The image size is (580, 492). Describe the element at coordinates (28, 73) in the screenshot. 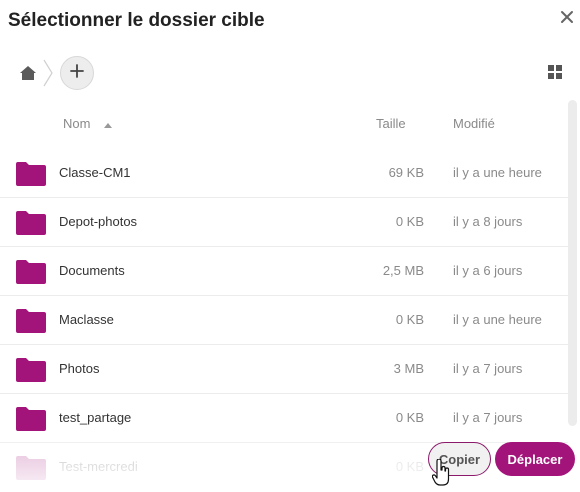

I see `home-icon` at that location.